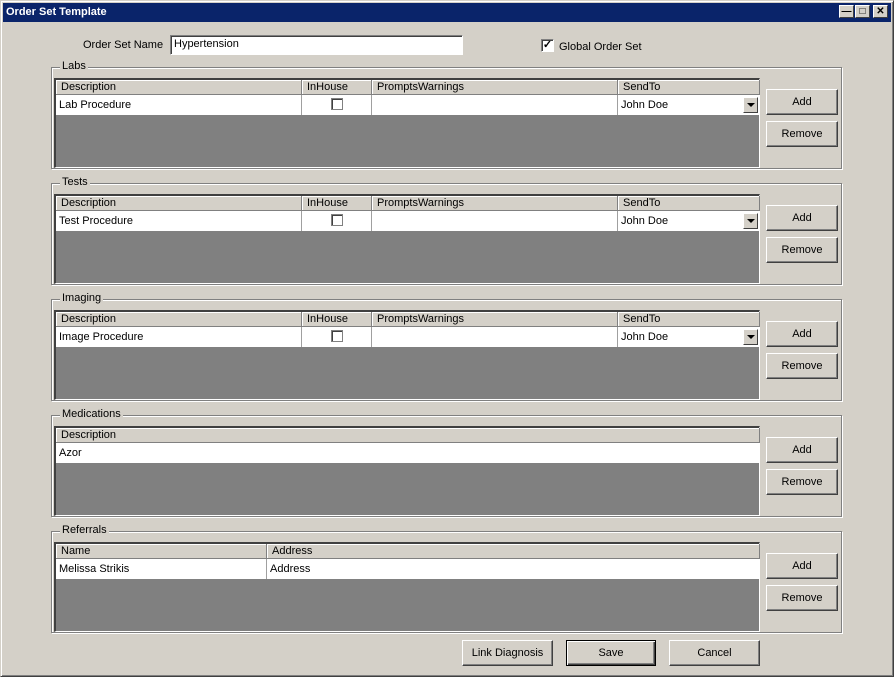  I want to click on minimize-button: —, so click(846, 11).